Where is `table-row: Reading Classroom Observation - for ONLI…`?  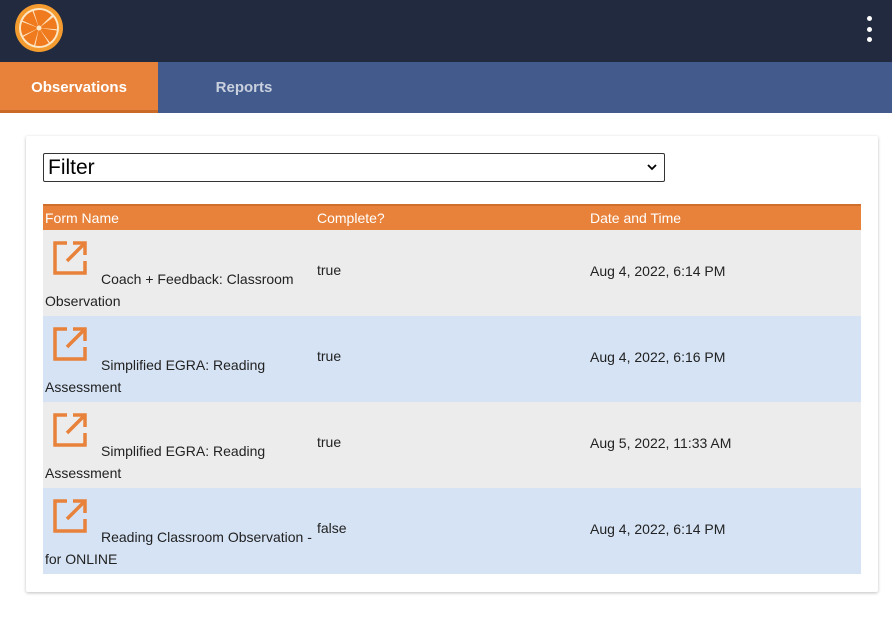 table-row: Reading Classroom Observation - for ONLI… is located at coordinates (452, 531).